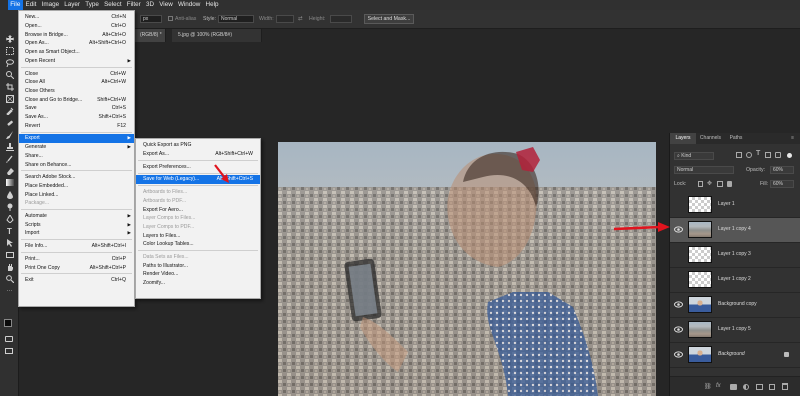 The width and height of the screenshot is (800, 396). What do you see at coordinates (9, 219) in the screenshot?
I see `pen-tool-icon` at bounding box center [9, 219].